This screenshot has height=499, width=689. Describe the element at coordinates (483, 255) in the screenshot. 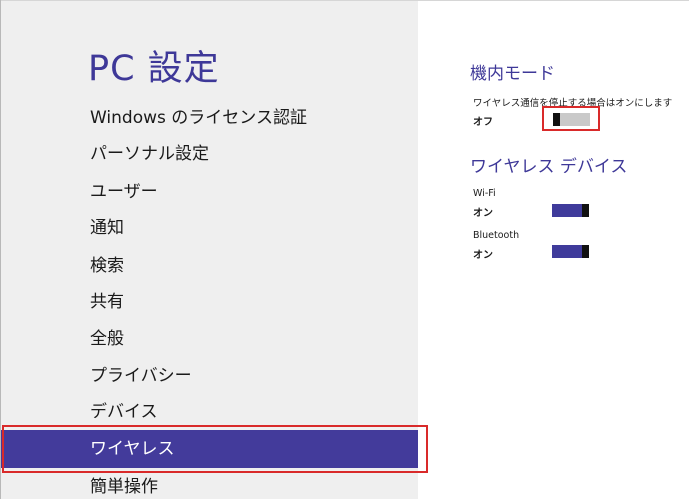

I see `bluetooth-state: オン` at that location.